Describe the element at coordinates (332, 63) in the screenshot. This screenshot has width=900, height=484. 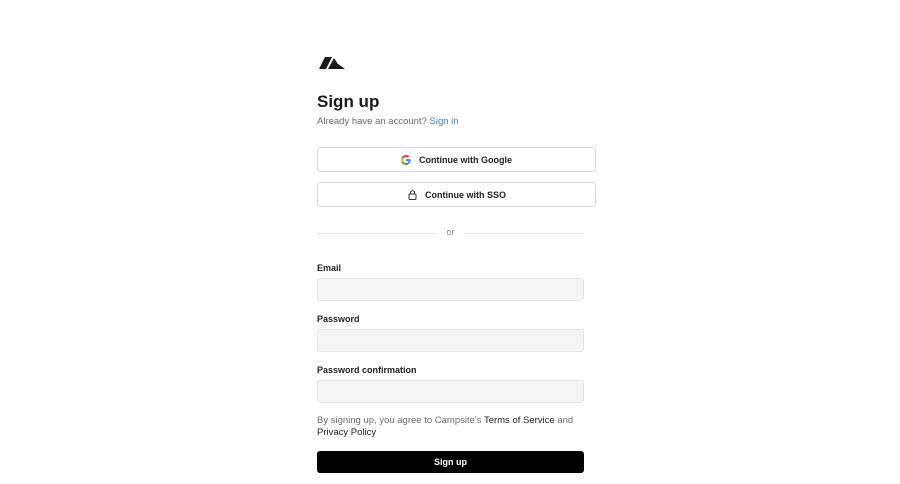
I see `campsite-logo-icon` at that location.